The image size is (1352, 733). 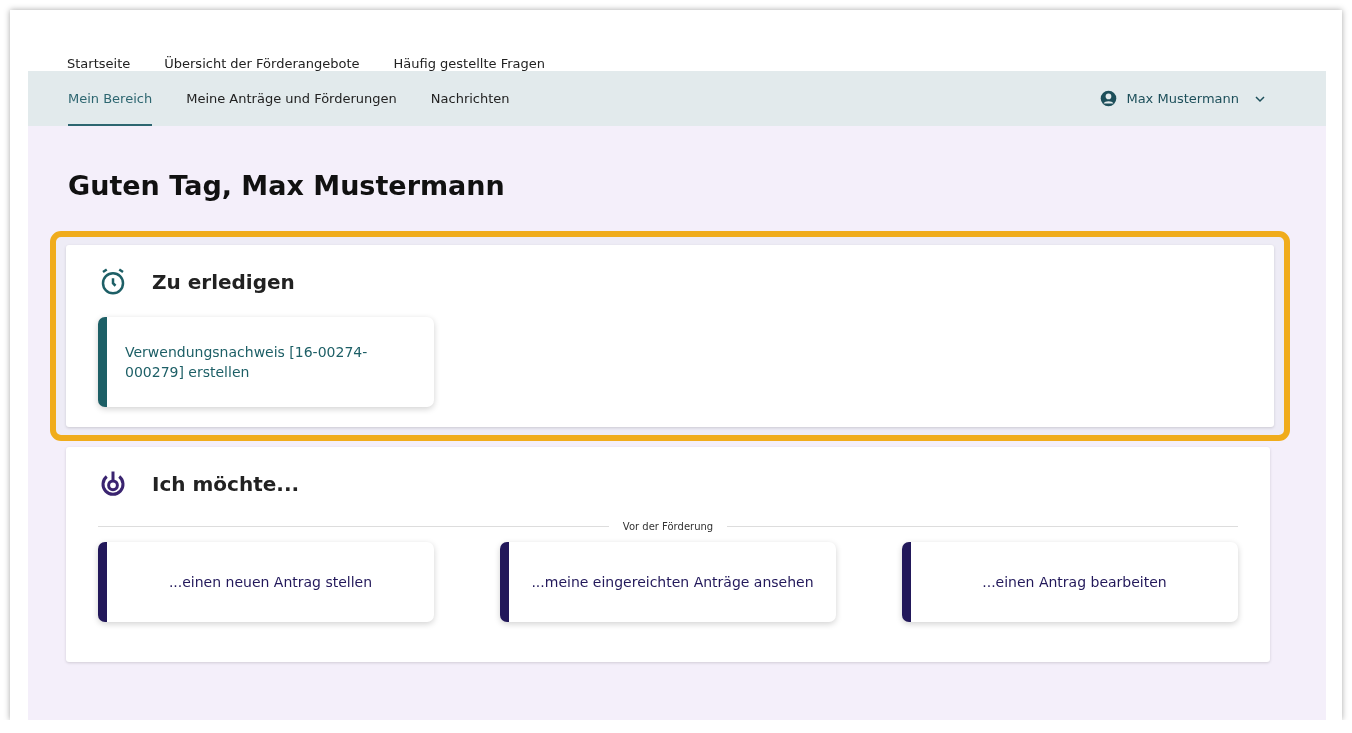 What do you see at coordinates (110, 98) in the screenshot?
I see `tab: Mein Bereich` at bounding box center [110, 98].